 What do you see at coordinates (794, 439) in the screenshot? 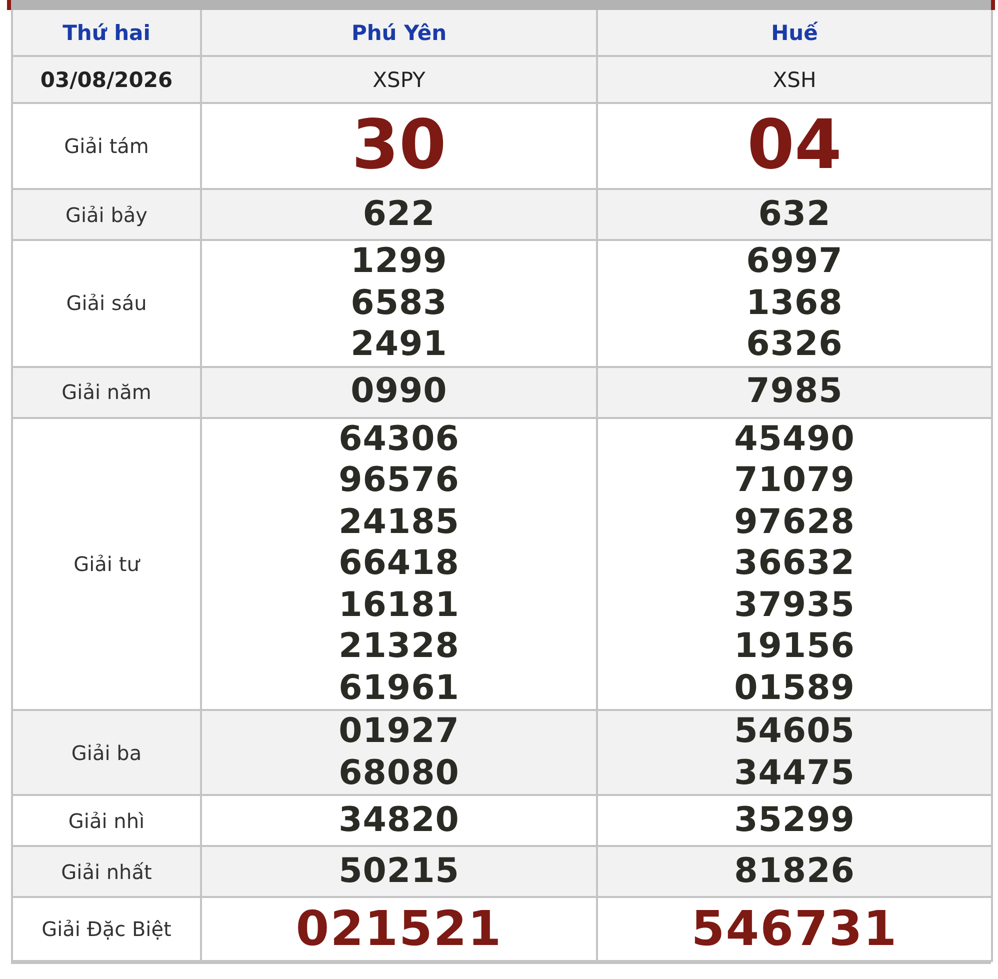
I see `prize-number: 45490` at bounding box center [794, 439].